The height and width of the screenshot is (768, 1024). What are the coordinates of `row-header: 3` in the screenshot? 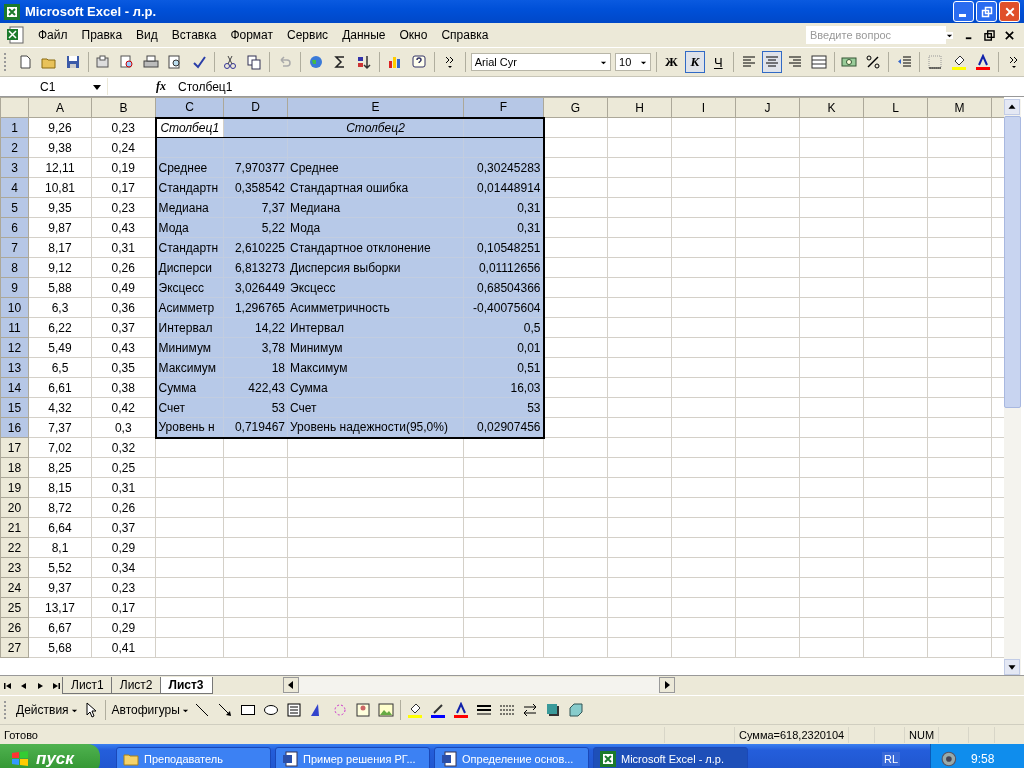 It's located at (14, 167).